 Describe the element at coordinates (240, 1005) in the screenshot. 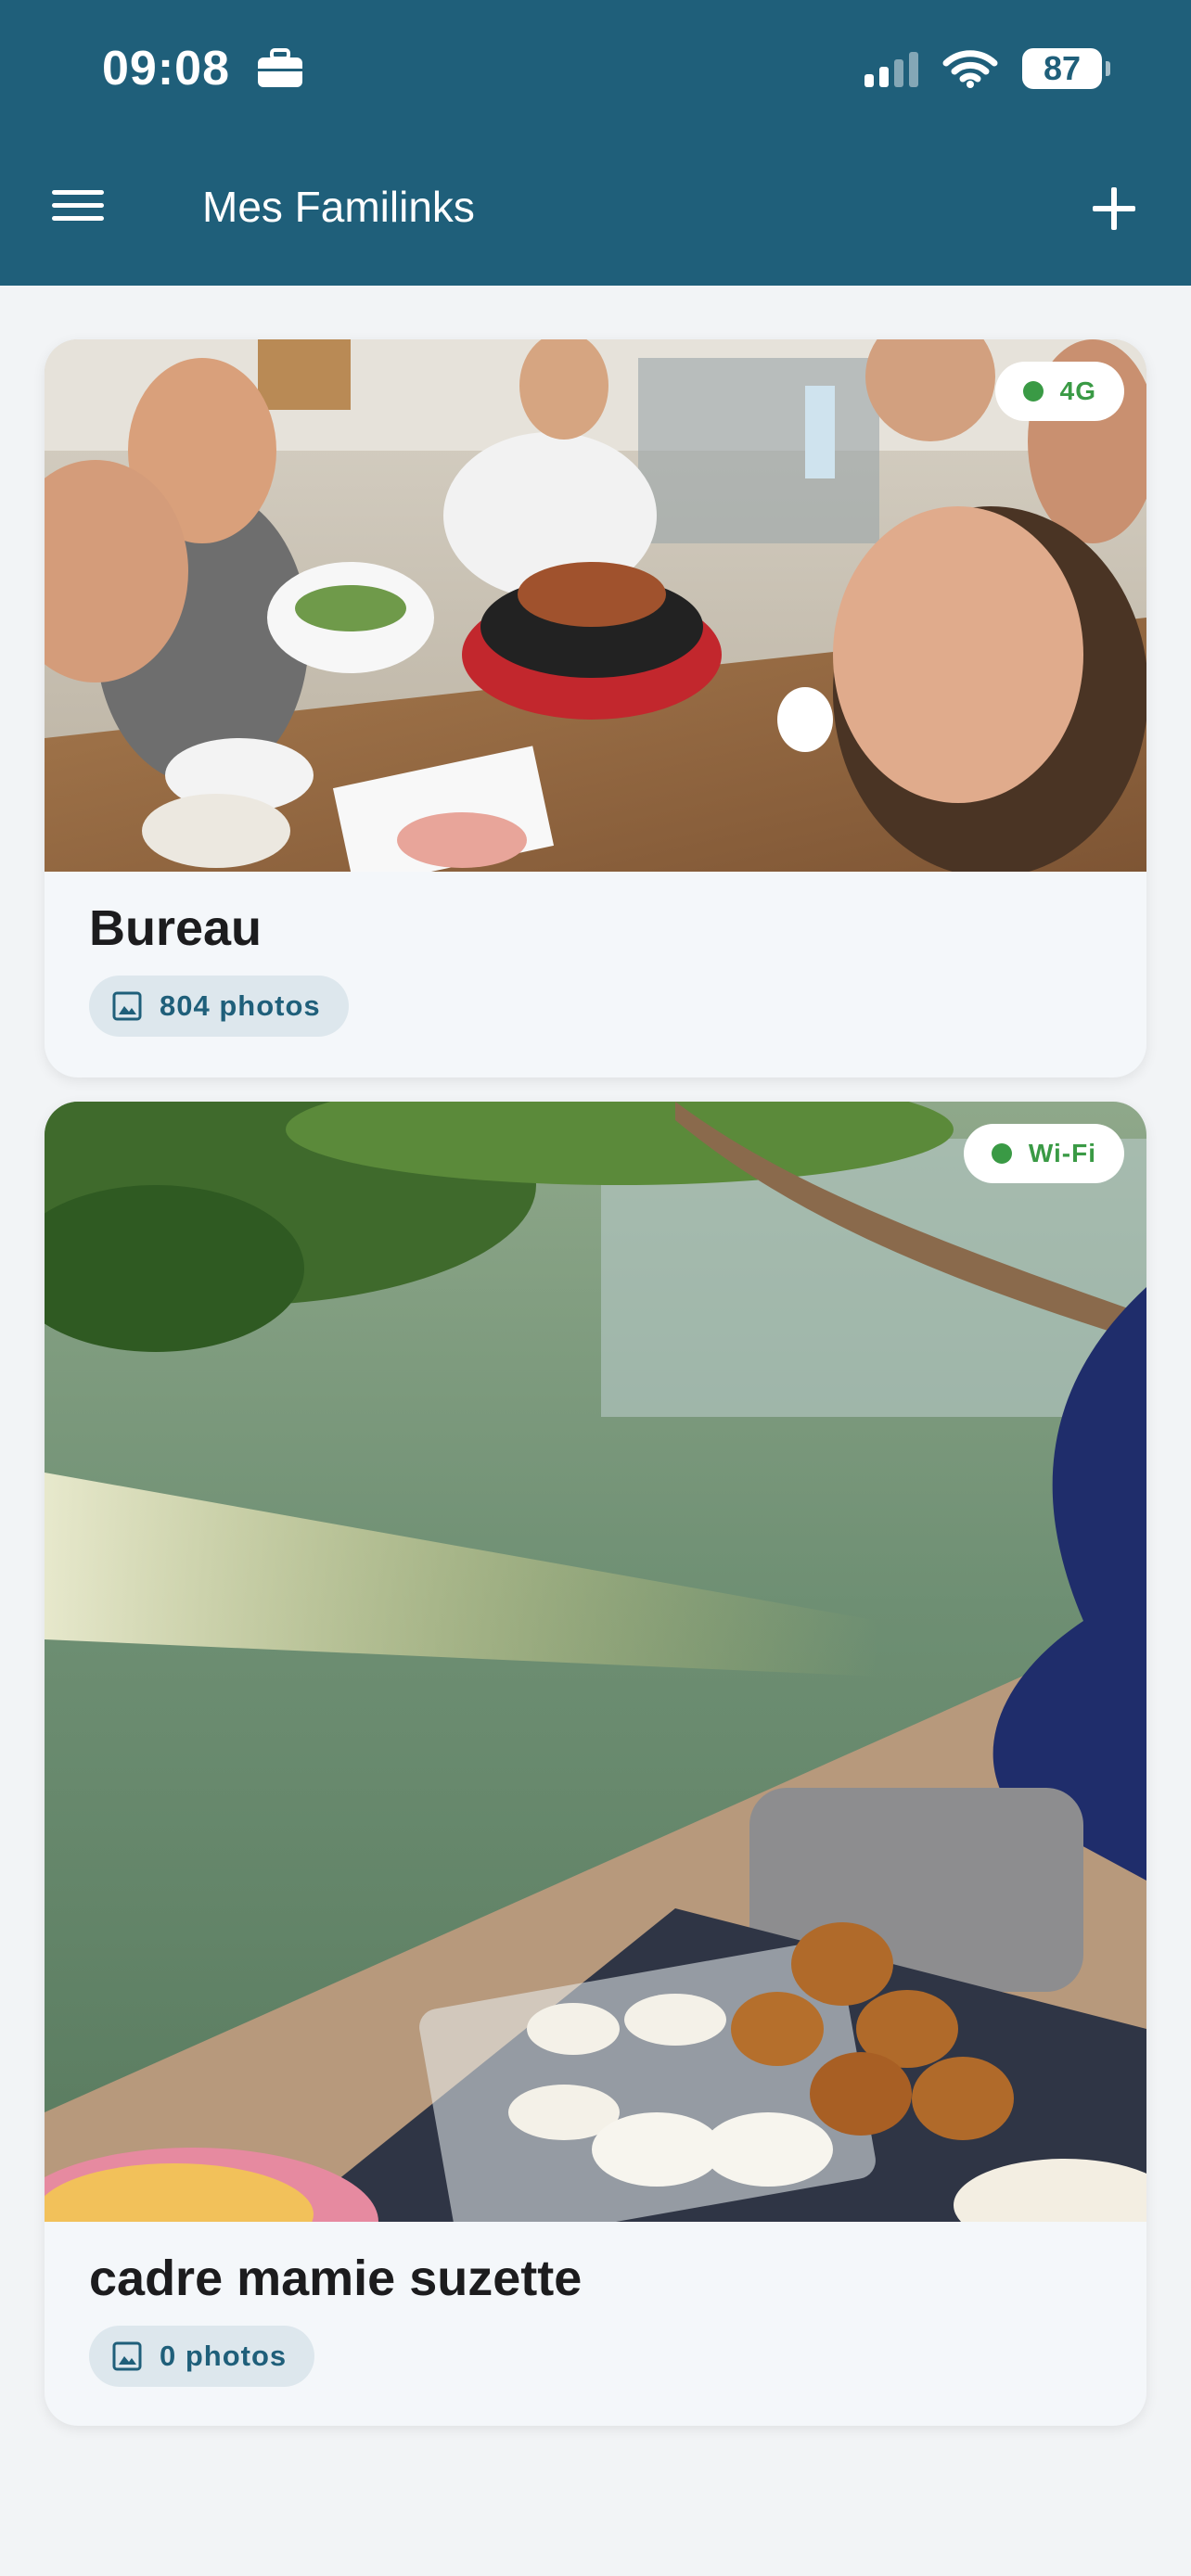

I see `photo-count-label: 804 photos` at that location.